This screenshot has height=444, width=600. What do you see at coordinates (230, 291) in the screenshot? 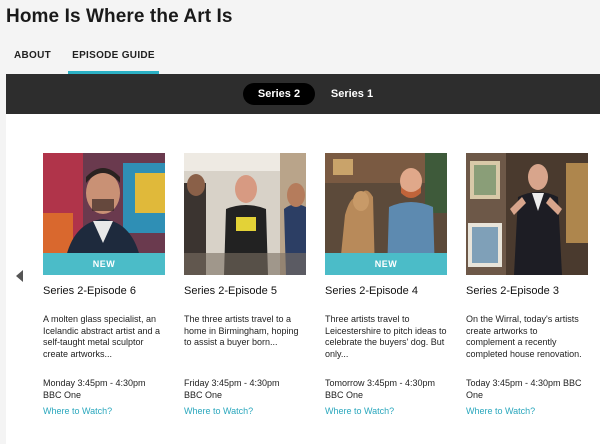
I see `episode-title: Series 2-Episode 5` at bounding box center [230, 291].